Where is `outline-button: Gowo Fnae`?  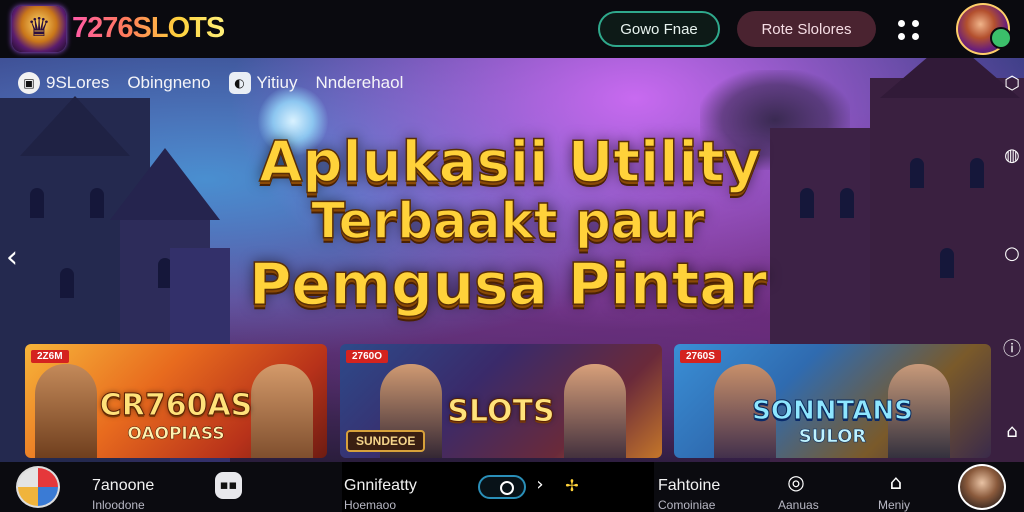 outline-button: Gowo Fnae is located at coordinates (659, 29).